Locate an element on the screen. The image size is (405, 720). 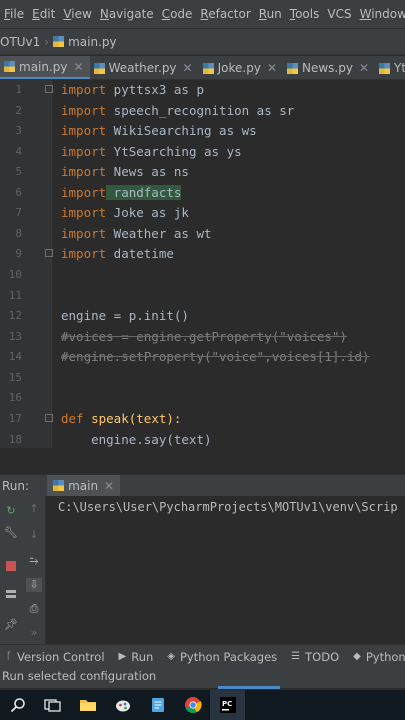
tab-news-py: News.py ✕ is located at coordinates (329, 67).